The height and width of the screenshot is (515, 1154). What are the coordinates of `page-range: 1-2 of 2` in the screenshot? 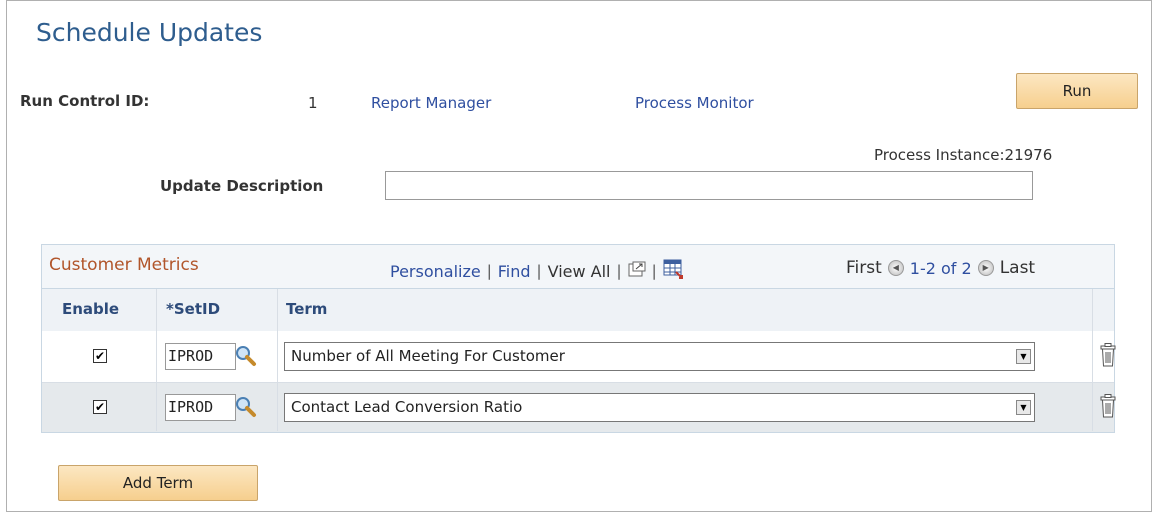 It's located at (940, 268).